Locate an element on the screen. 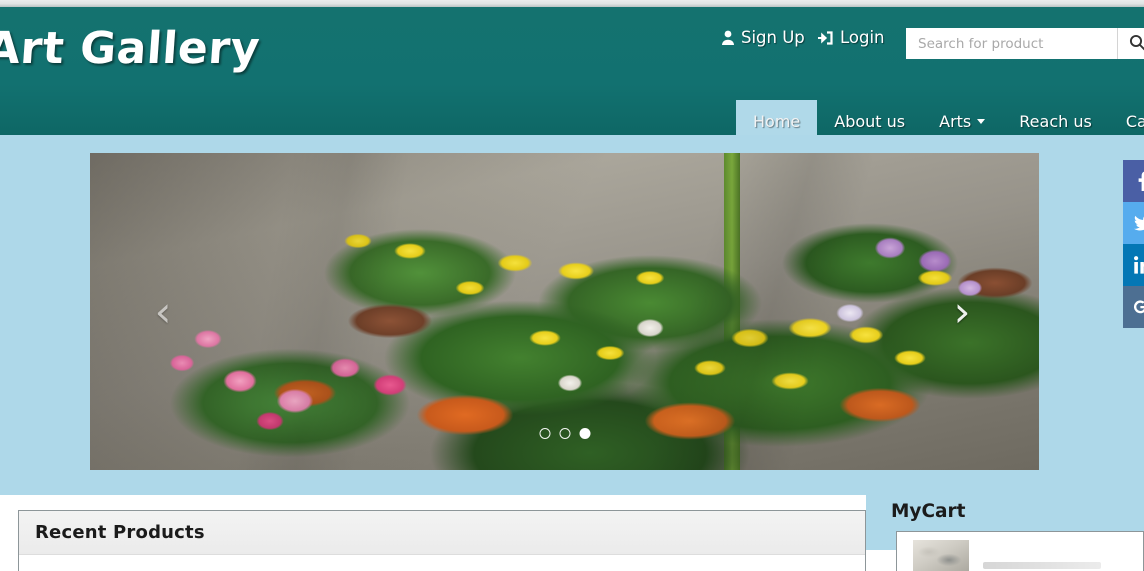  nav-label-cart-us: Cart us is located at coordinates (1134, 121).